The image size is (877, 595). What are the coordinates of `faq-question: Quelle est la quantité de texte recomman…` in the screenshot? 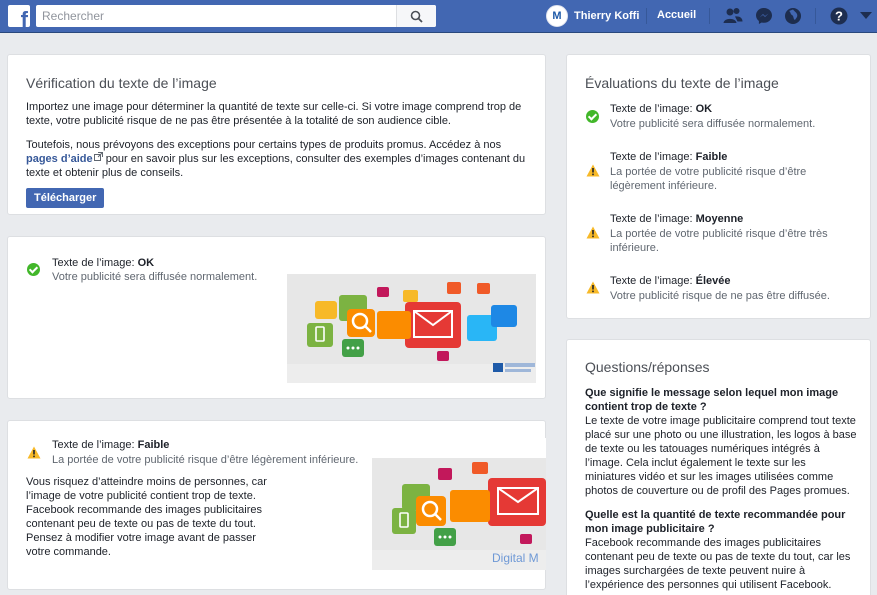 It's located at (715, 522).